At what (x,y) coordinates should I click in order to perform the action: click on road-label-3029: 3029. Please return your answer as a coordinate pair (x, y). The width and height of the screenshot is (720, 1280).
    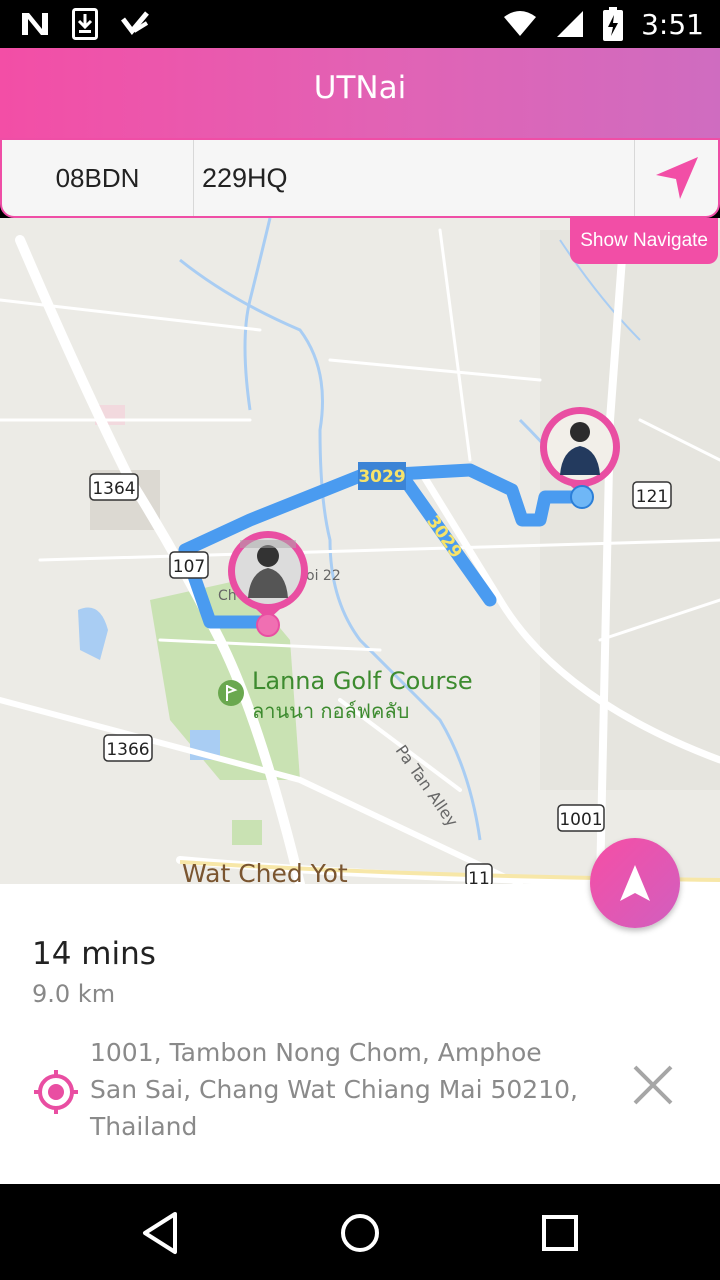
    Looking at the image, I should click on (381, 477).